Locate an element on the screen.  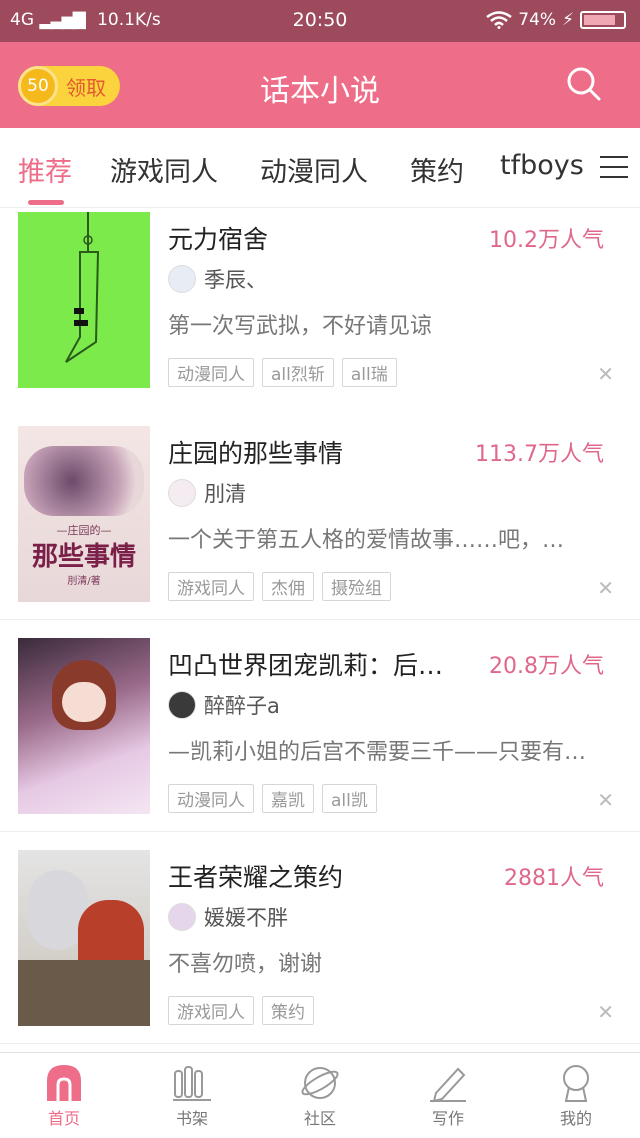
tag: all烈斩 is located at coordinates (298, 372).